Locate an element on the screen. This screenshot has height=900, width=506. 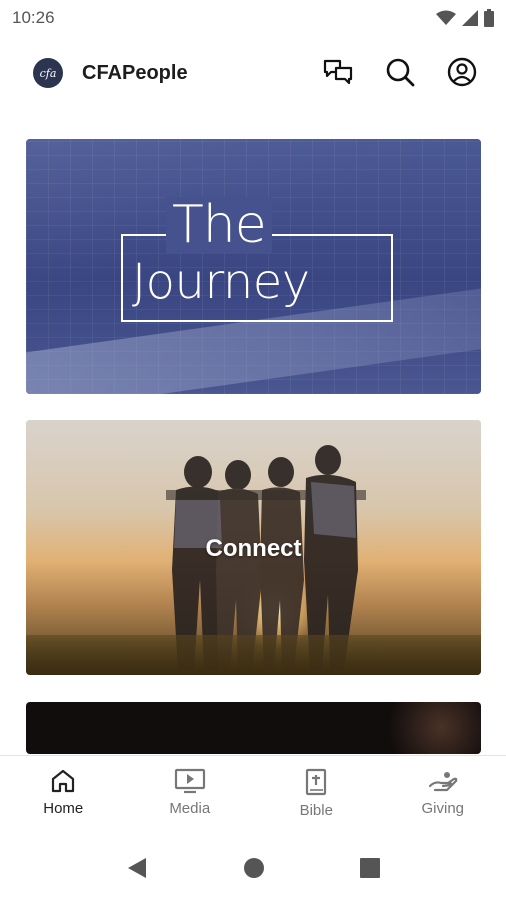
app-bar: cfa CFAPeople is located at coordinates (253, 75).